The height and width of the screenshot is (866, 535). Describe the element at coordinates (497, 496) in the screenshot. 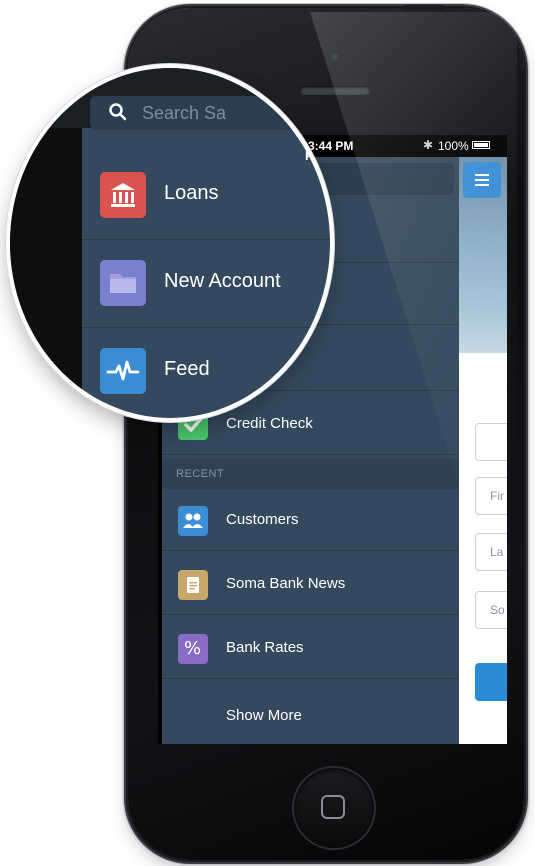

I see `first-name-placeholder: Fir` at that location.